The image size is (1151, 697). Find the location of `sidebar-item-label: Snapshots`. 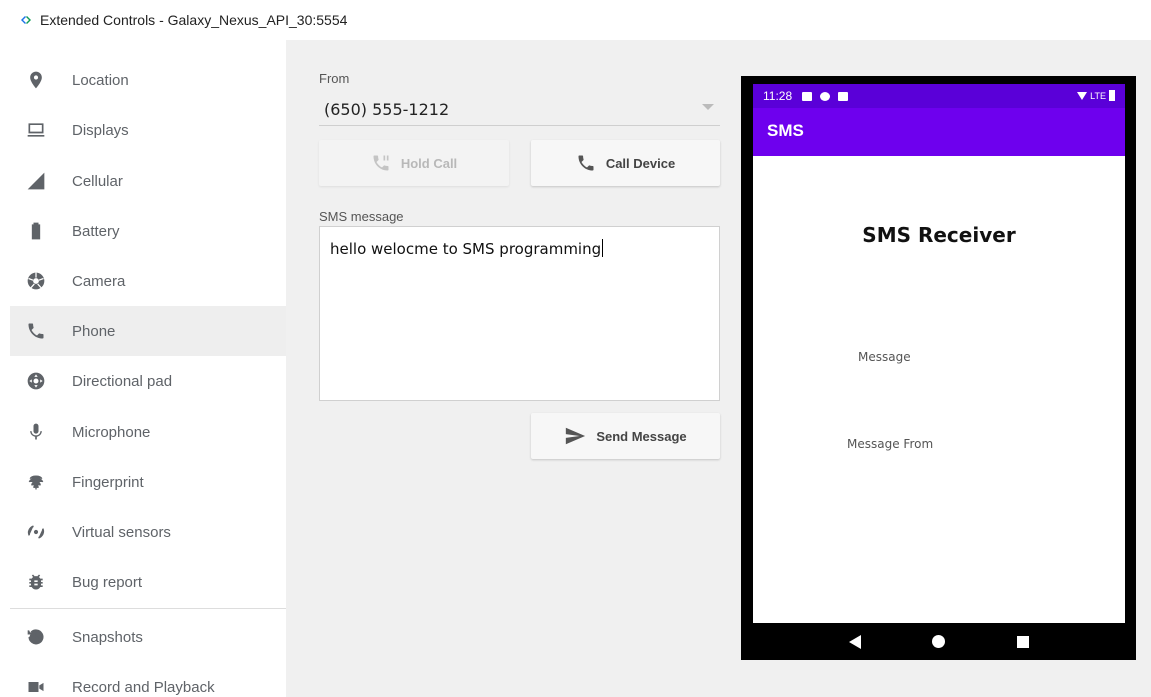

sidebar-item-label: Snapshots is located at coordinates (107, 637).